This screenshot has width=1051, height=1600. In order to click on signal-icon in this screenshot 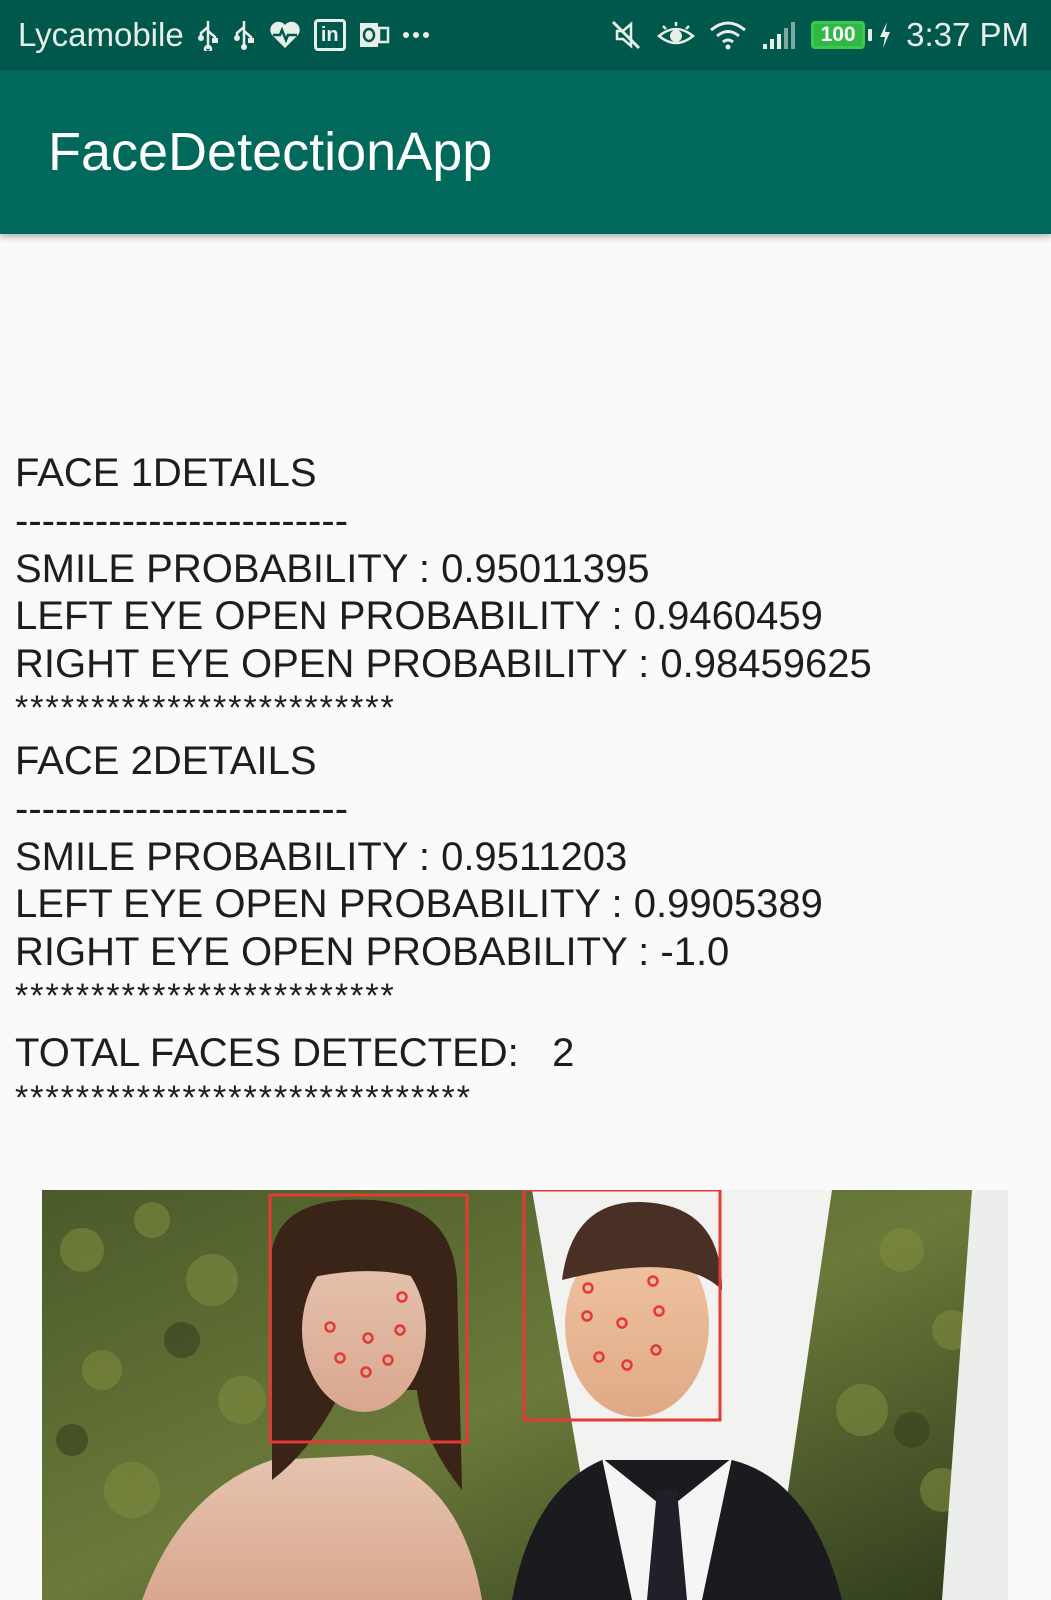, I will do `click(779, 35)`.